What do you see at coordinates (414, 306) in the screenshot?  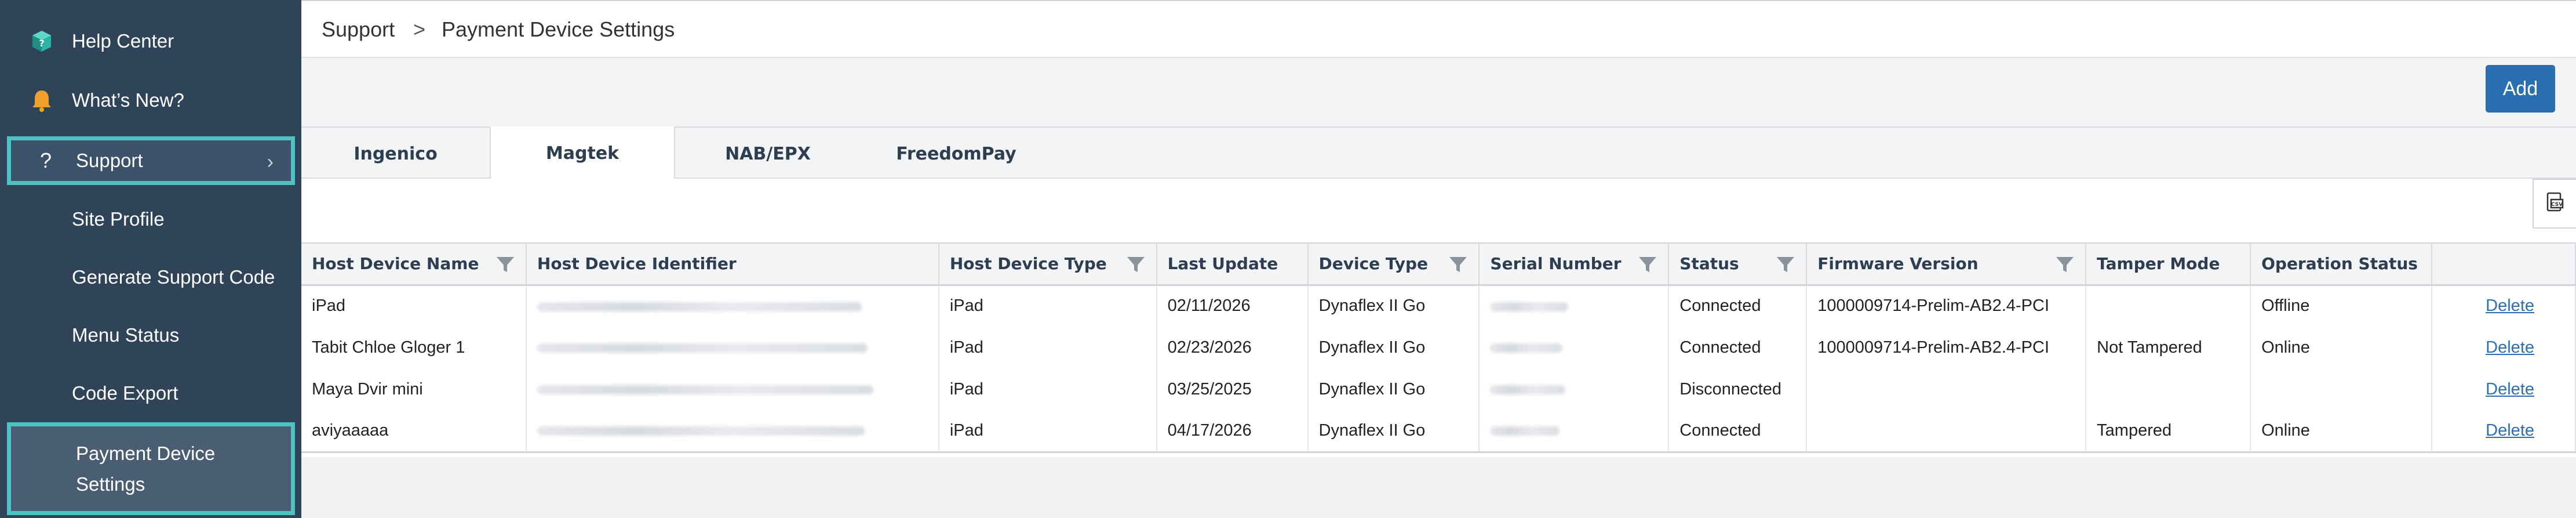 I see `cell-host-device-name: iPad` at bounding box center [414, 306].